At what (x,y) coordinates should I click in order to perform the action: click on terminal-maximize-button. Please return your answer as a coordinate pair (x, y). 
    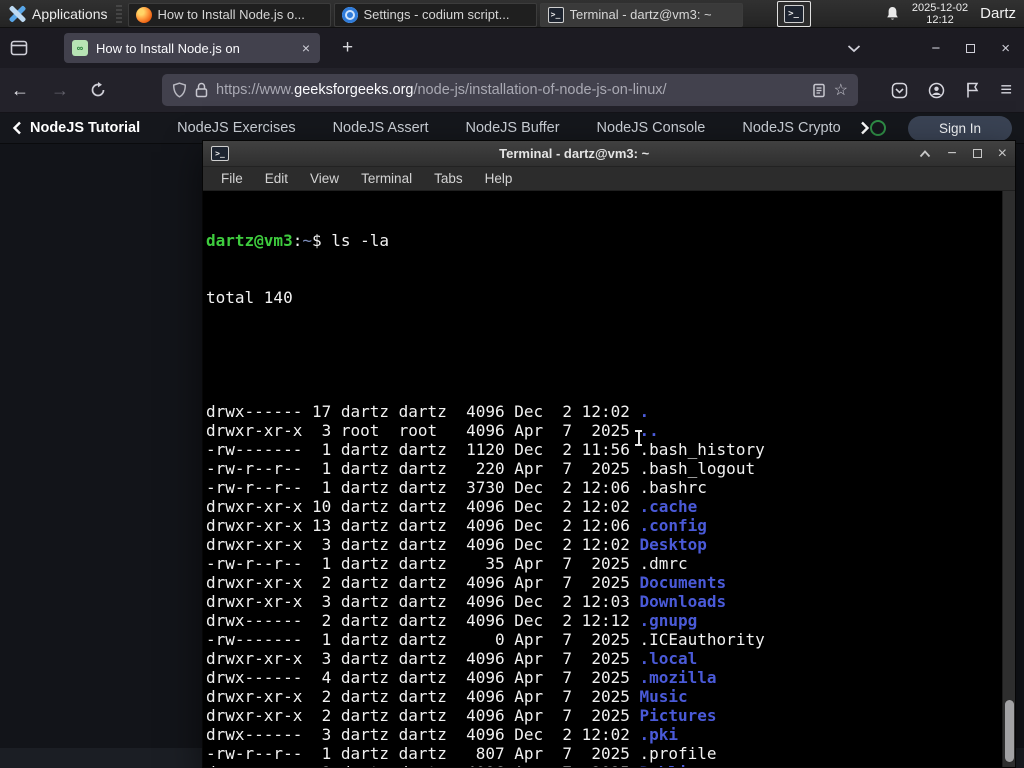
    Looking at the image, I should click on (977, 153).